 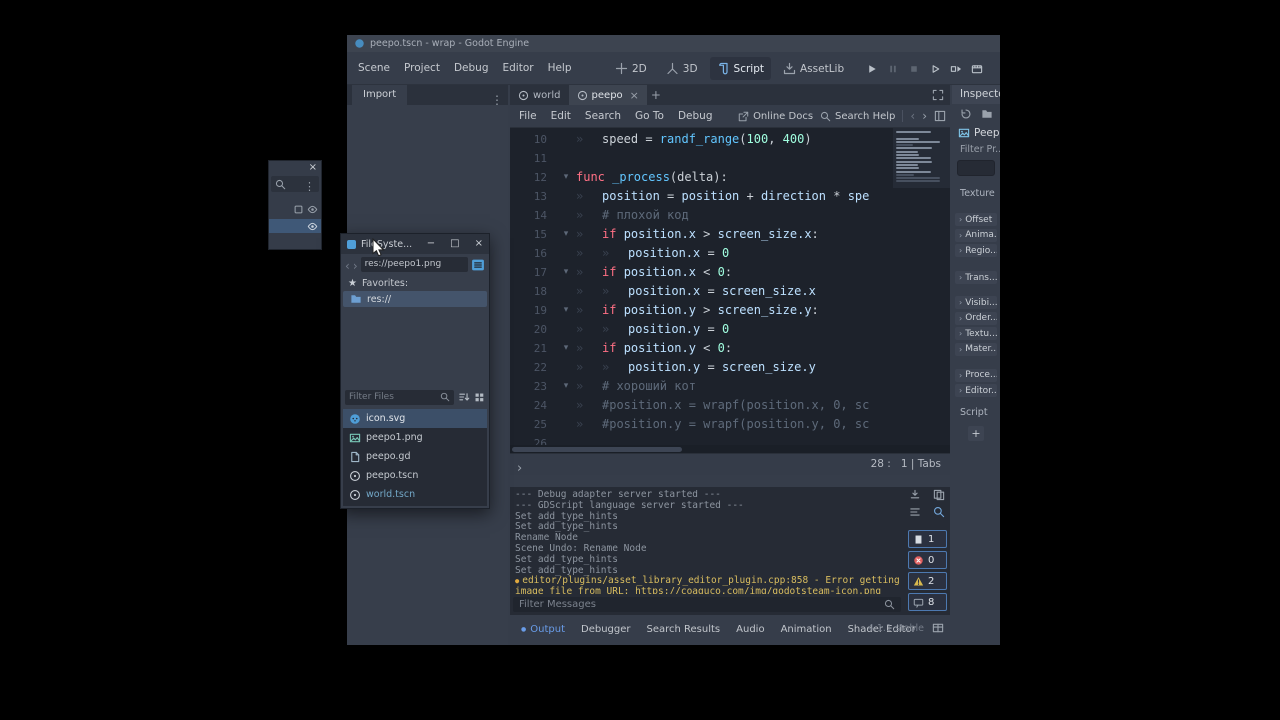 What do you see at coordinates (857, 116) in the screenshot?
I see `search-help-button: Search Help` at bounding box center [857, 116].